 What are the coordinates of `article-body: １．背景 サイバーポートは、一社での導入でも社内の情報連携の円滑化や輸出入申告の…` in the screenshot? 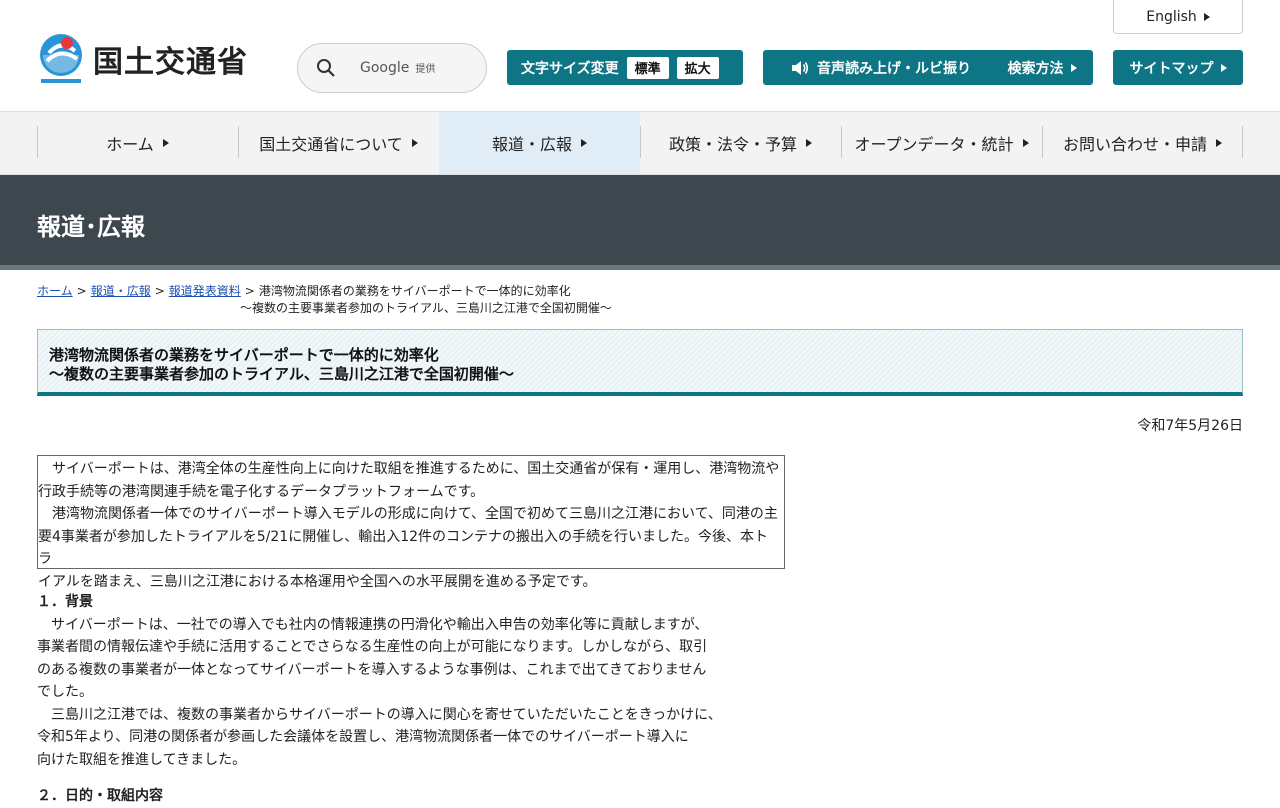 It's located at (387, 699).